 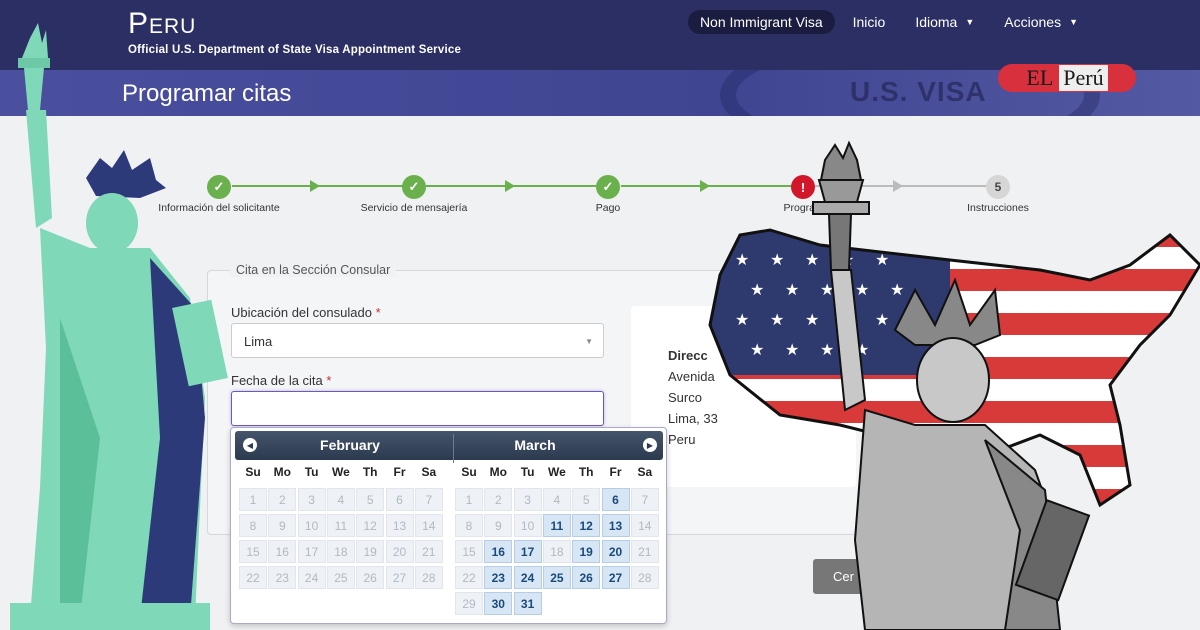 I want to click on fieldset-legend: Cita en la Sección Consular, so click(x=313, y=270).